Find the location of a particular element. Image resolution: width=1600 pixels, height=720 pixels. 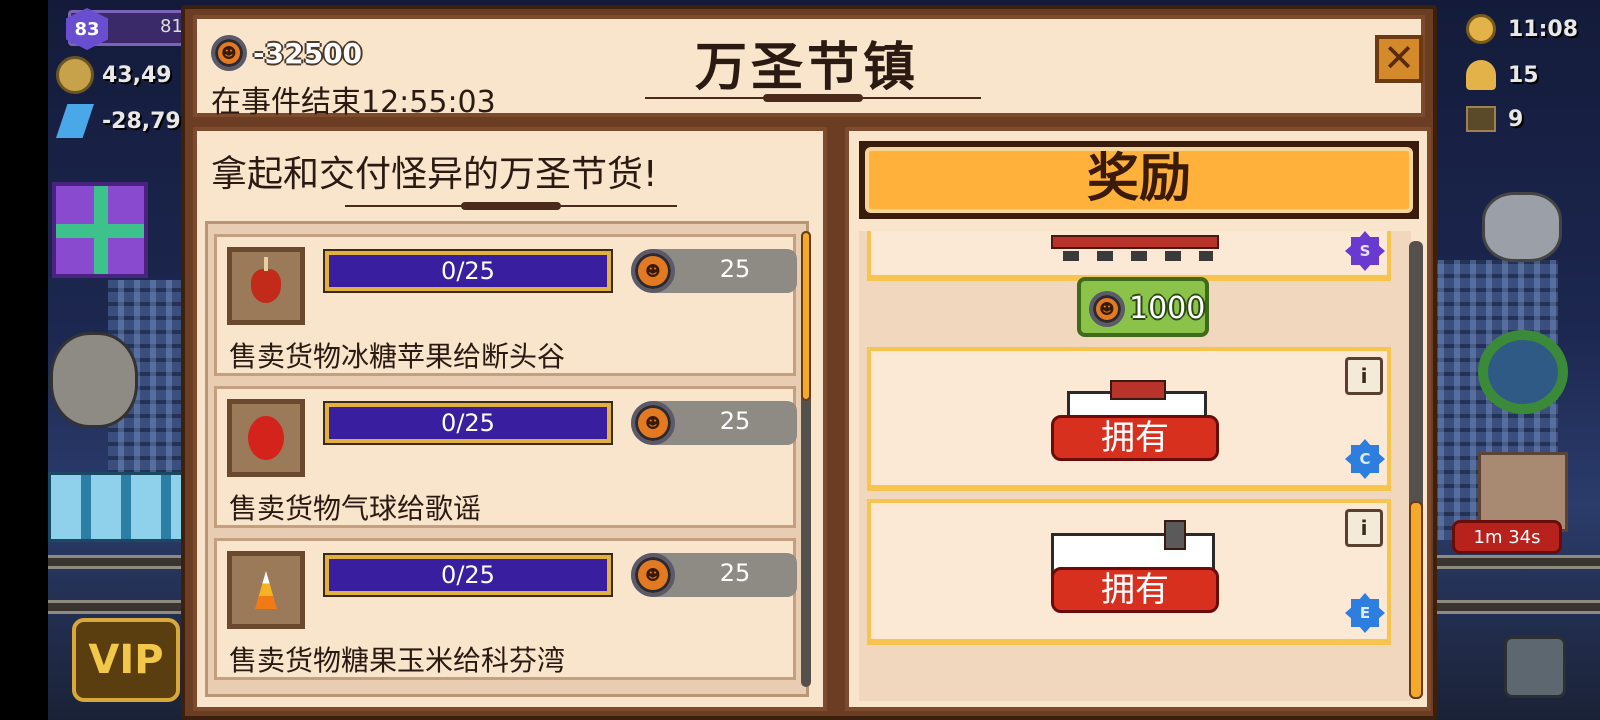

crate-icon is located at coordinates (1481, 119).